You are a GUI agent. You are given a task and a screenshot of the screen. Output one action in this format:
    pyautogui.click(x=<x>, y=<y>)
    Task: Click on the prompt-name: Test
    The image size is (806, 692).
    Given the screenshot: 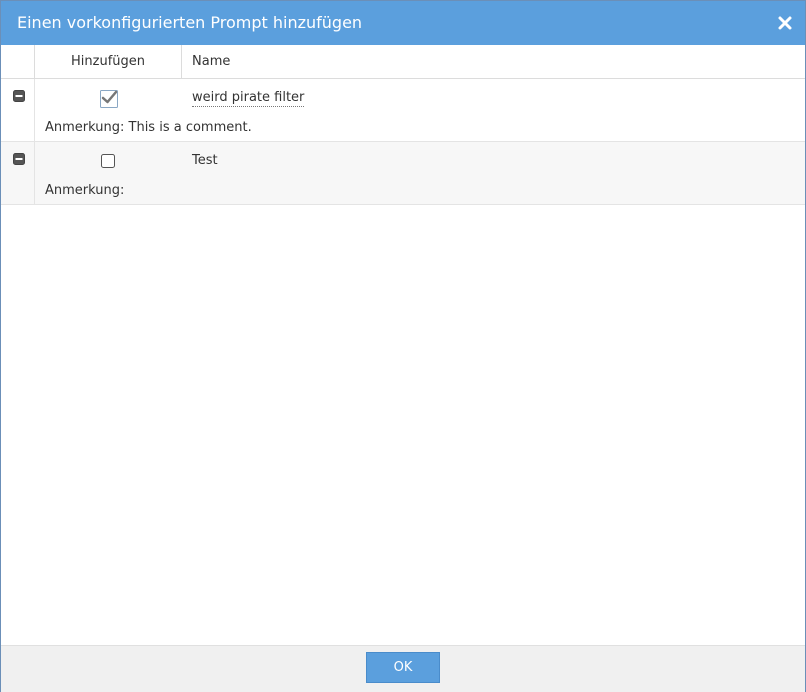 What is the action you would take?
    pyautogui.click(x=205, y=160)
    